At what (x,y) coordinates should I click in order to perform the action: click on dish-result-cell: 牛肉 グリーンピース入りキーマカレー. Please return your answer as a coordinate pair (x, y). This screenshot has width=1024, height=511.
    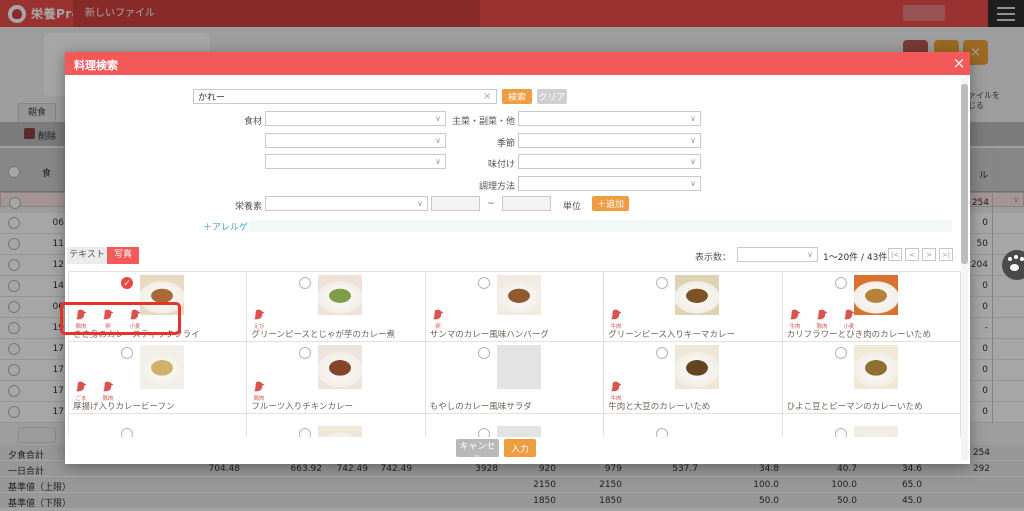
    Looking at the image, I should click on (693, 307).